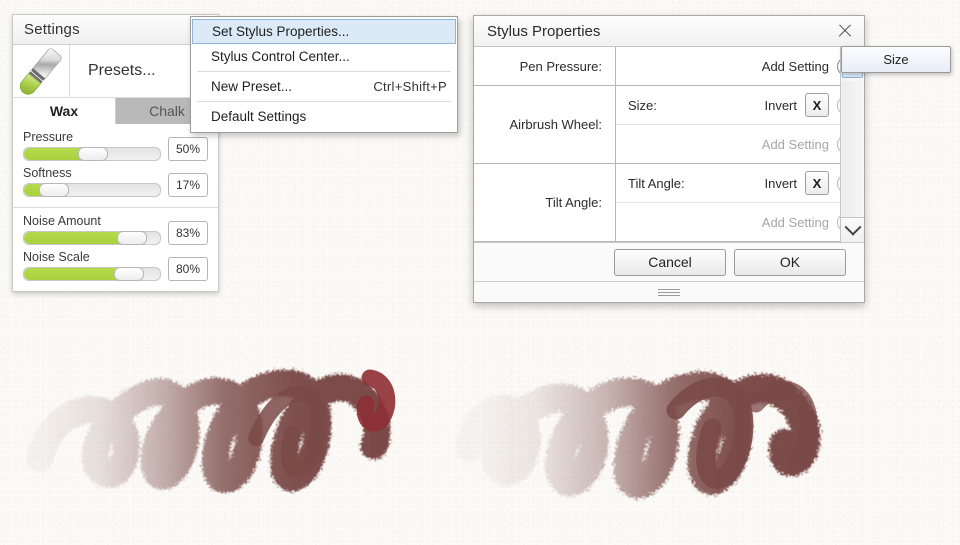 This screenshot has width=960, height=545. I want to click on slider-group-brush: Pressure 50% Softness 17%, so click(115, 166).